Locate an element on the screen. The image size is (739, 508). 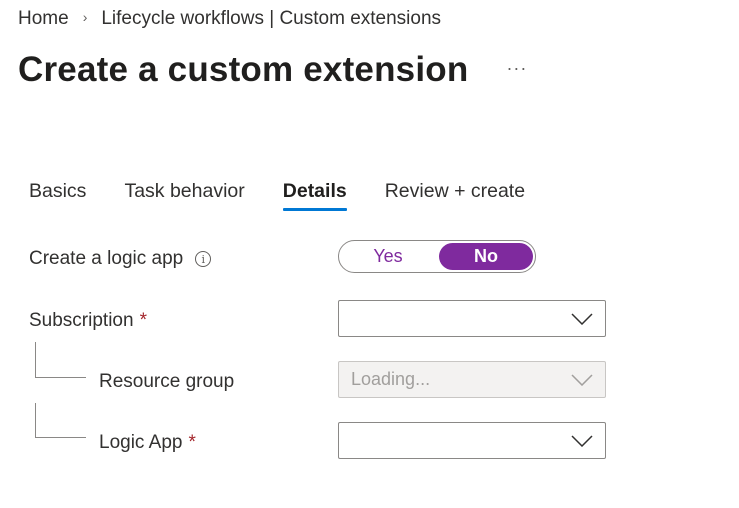
title-row: Create a custom extension ··· is located at coordinates (272, 70).